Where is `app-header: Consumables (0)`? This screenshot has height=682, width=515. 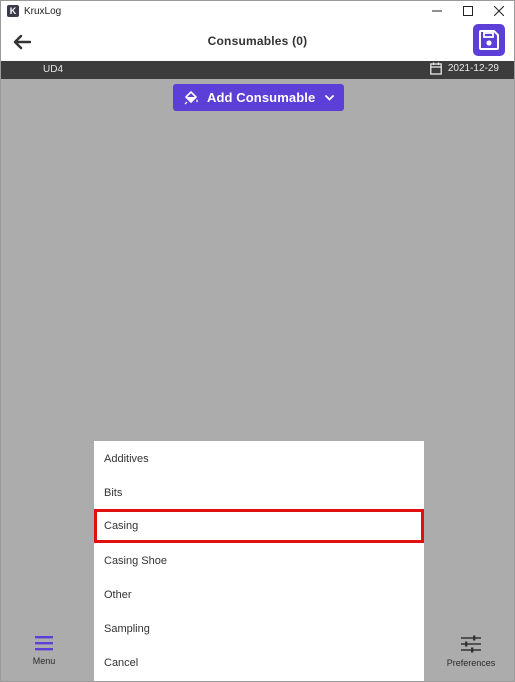 app-header: Consumables (0) is located at coordinates (257, 41).